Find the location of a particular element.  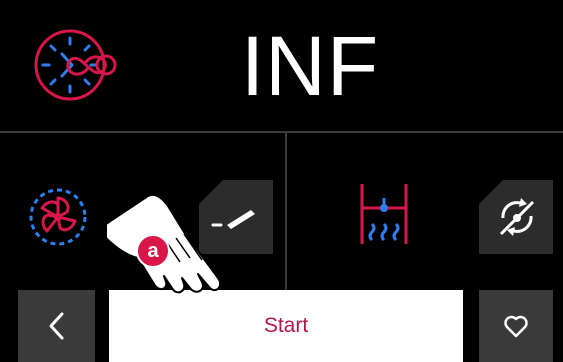

rotate-icon is located at coordinates (517, 217).